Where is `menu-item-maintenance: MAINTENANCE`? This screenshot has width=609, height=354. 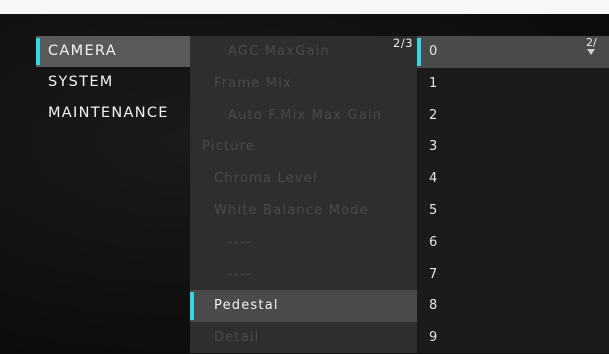 menu-item-maintenance: MAINTENANCE is located at coordinates (113, 113).